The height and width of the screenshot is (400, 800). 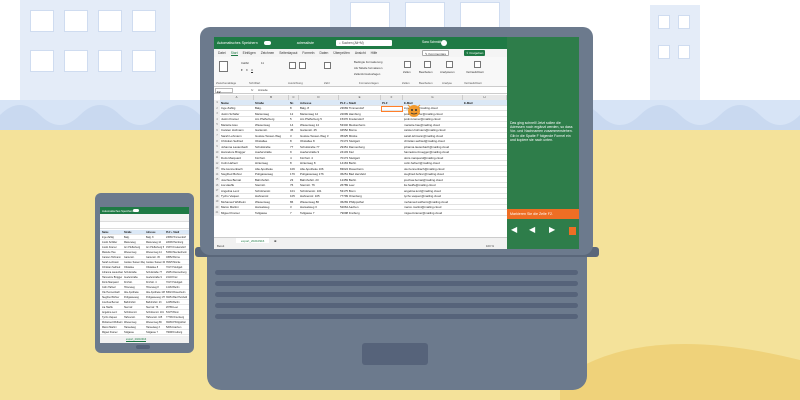 I want to click on phone-table-cell: Straße, so click(x=134, y=232).